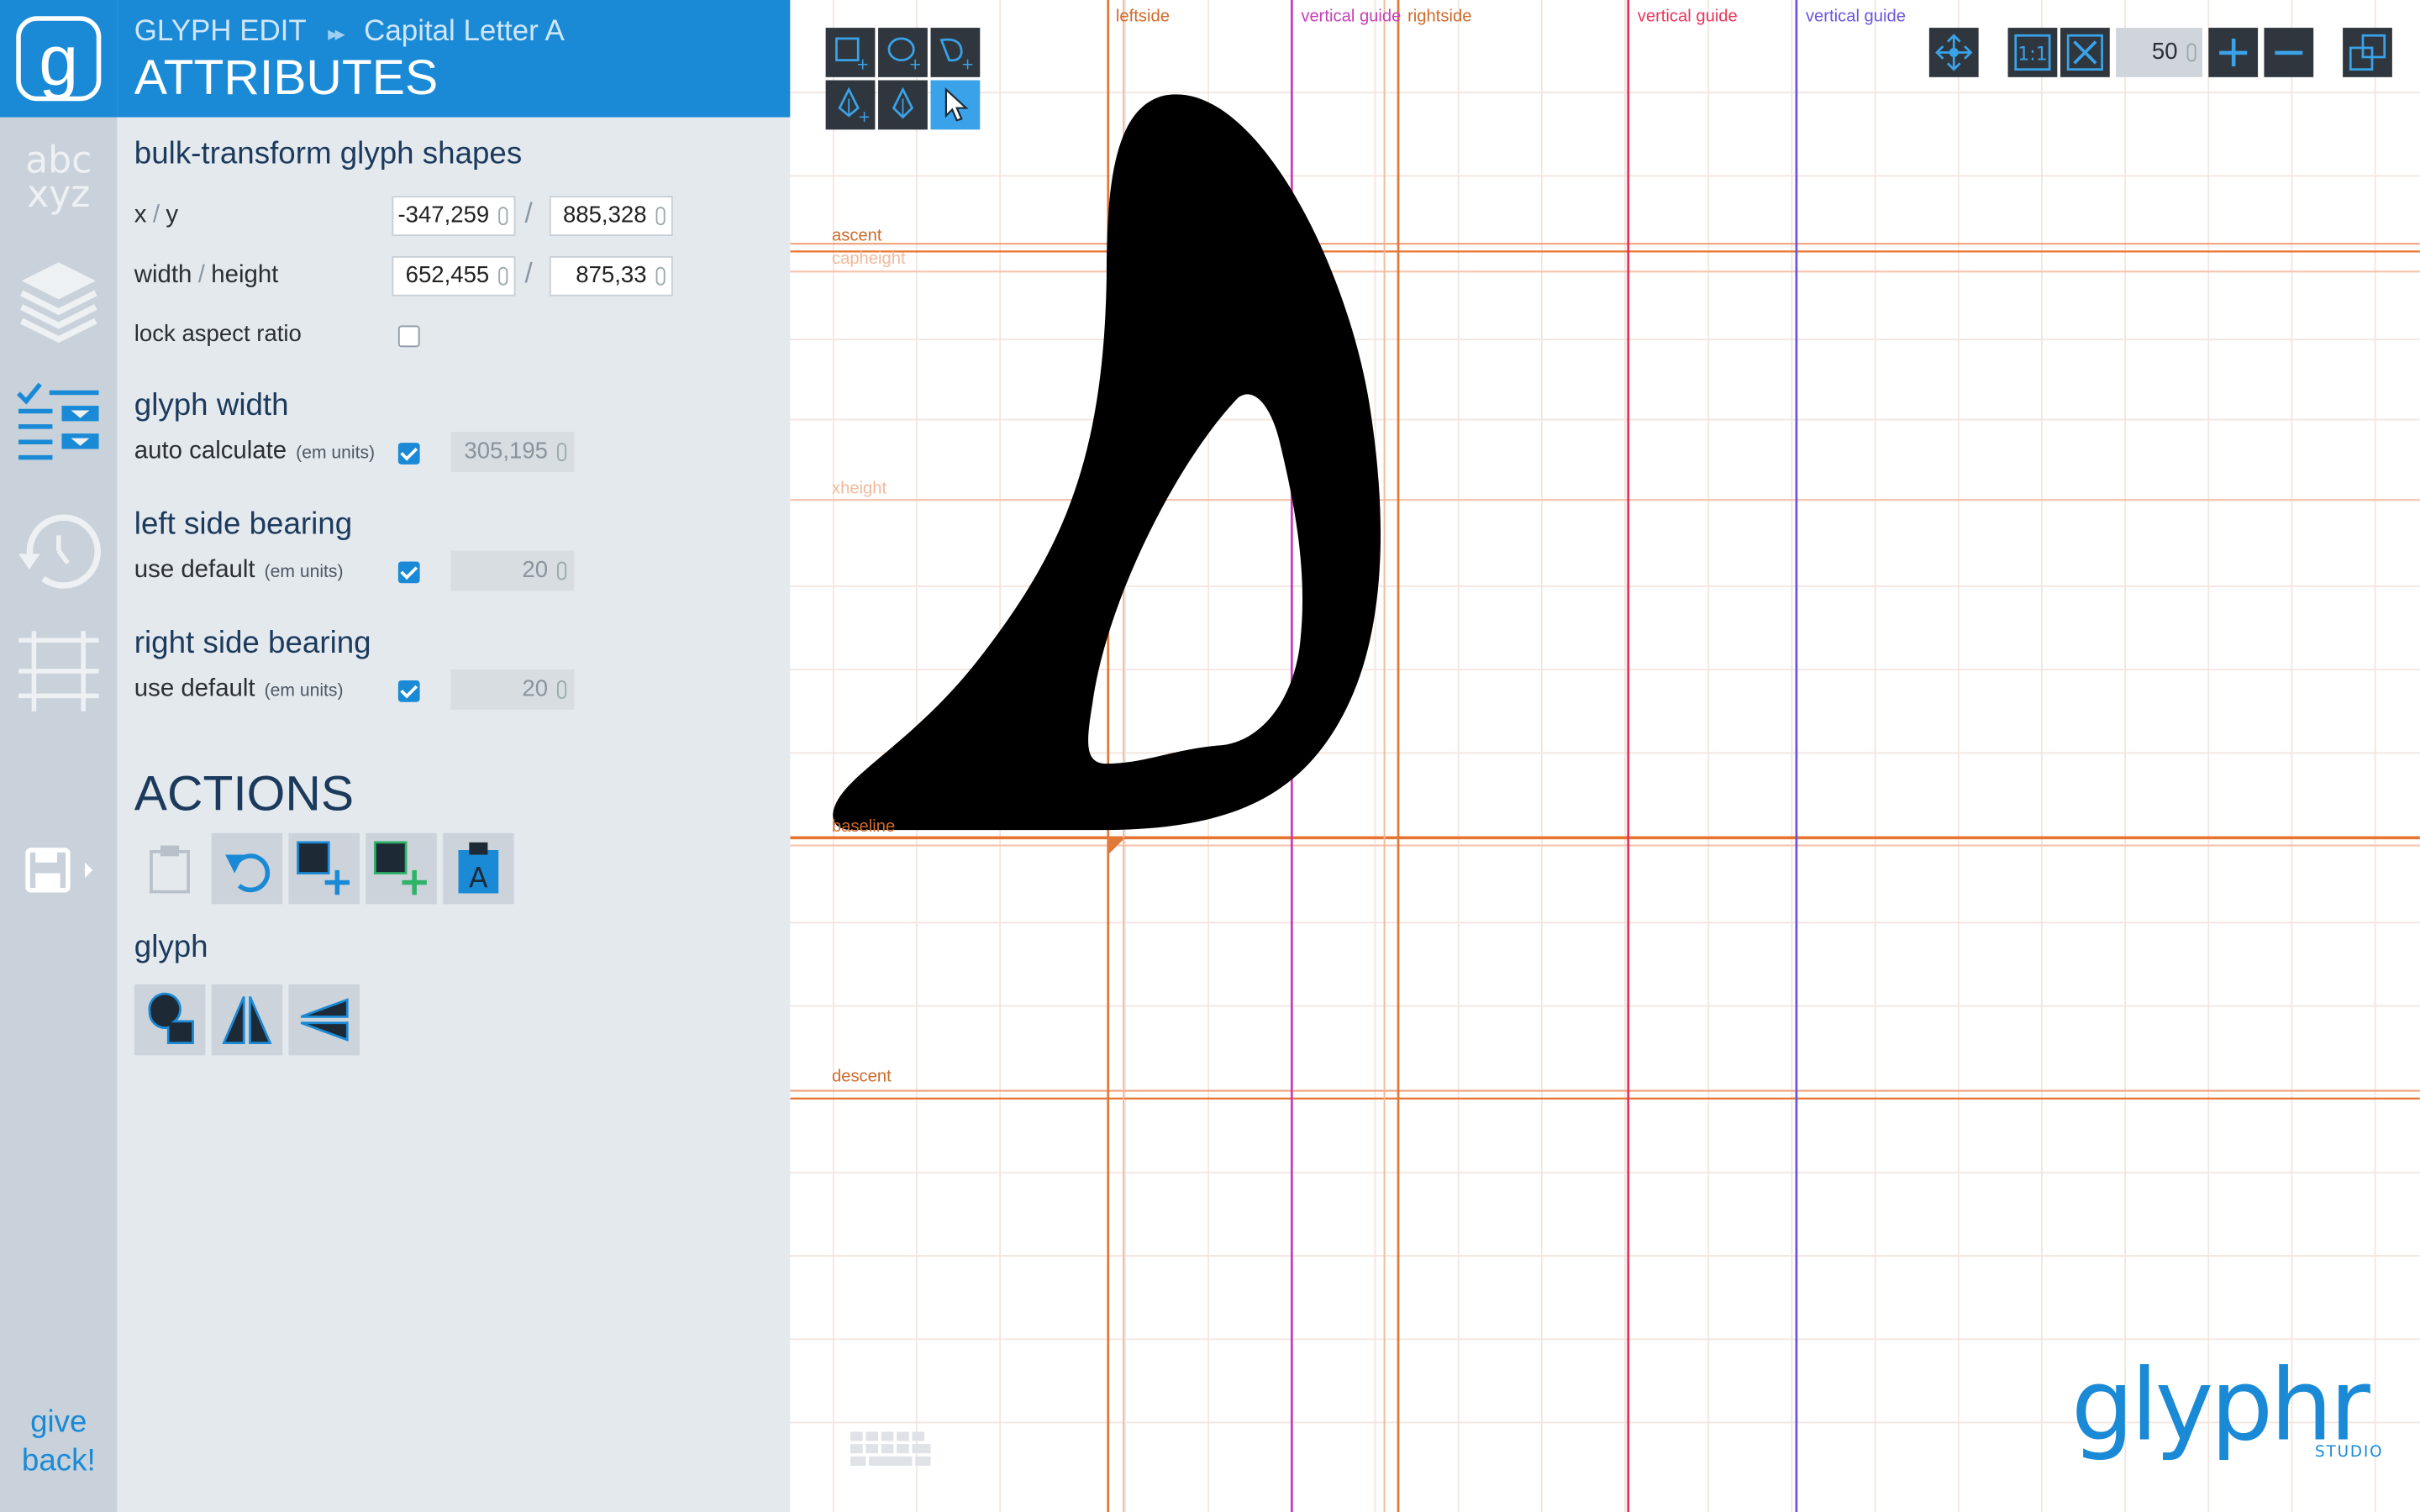  I want to click on lsb-input: 20, so click(512, 570).